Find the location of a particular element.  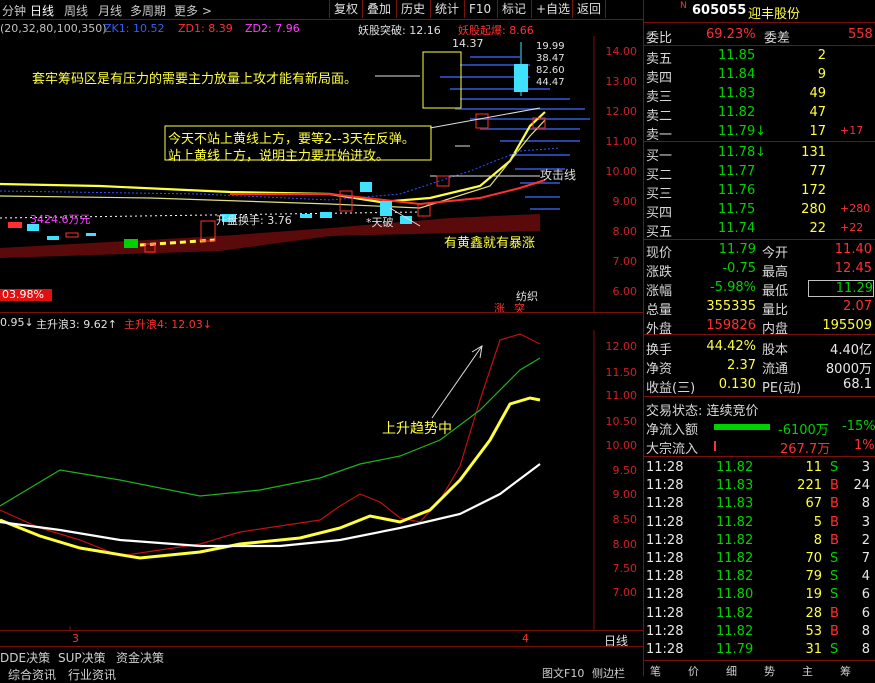

statistics-button: 统计 is located at coordinates (446, 9).